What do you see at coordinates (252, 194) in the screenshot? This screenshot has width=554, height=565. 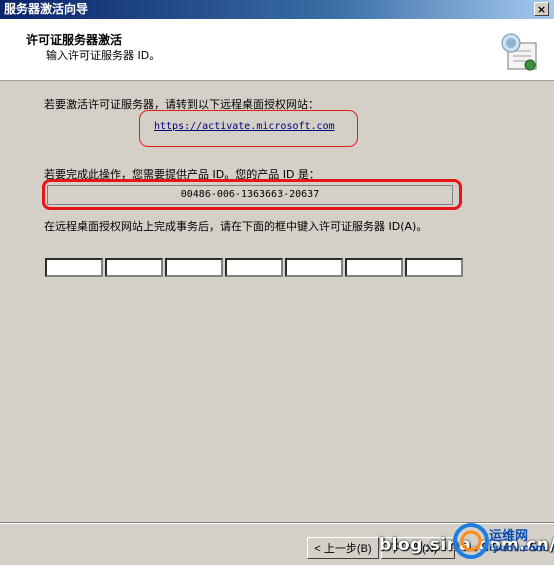 I see `product-id-highlight-ring` at bounding box center [252, 194].